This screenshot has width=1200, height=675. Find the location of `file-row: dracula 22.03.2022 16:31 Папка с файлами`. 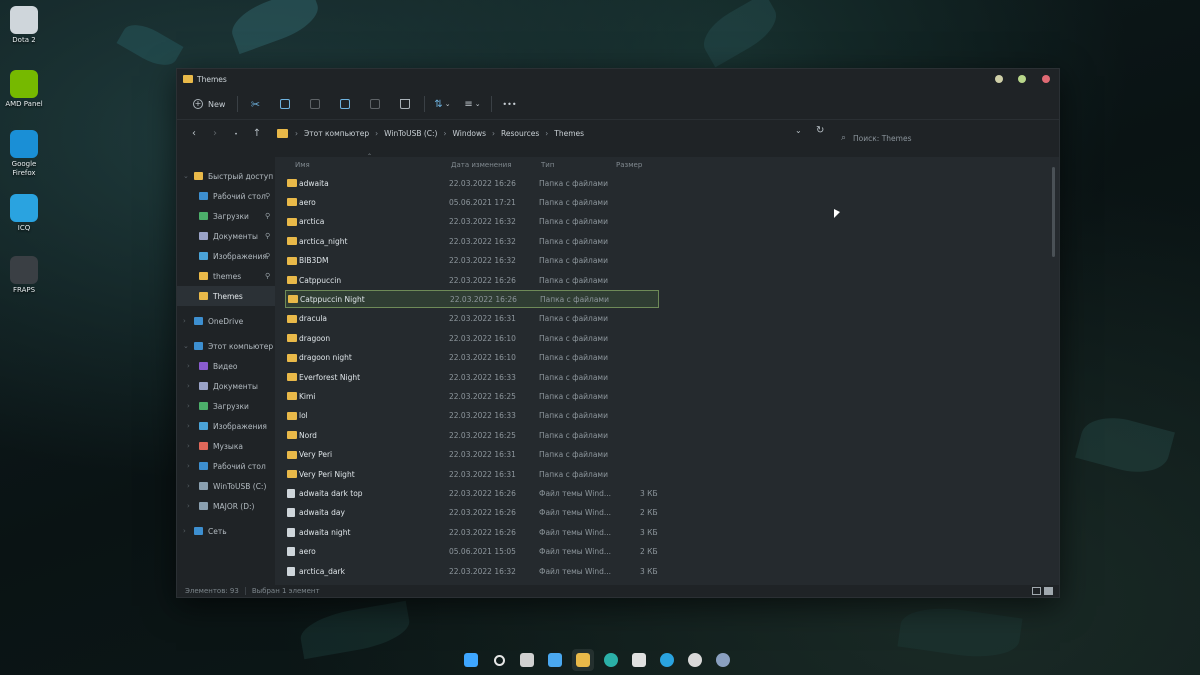

file-row: dracula 22.03.2022 16:31 Папка с файлами is located at coordinates (472, 319).